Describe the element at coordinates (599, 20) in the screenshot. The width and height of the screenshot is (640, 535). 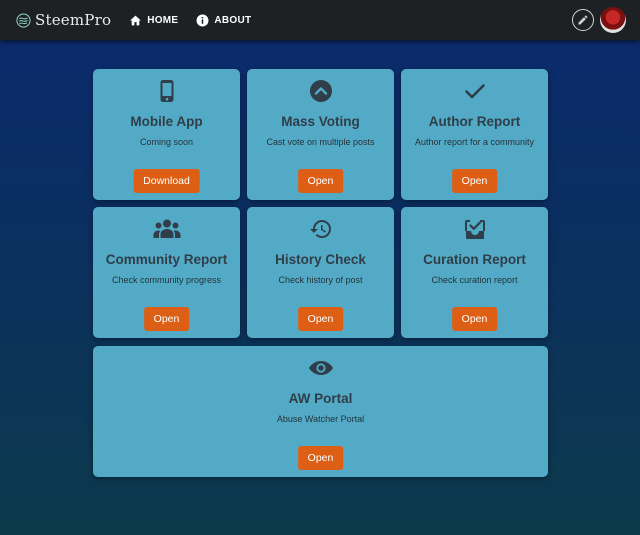
I see `header-actions` at that location.